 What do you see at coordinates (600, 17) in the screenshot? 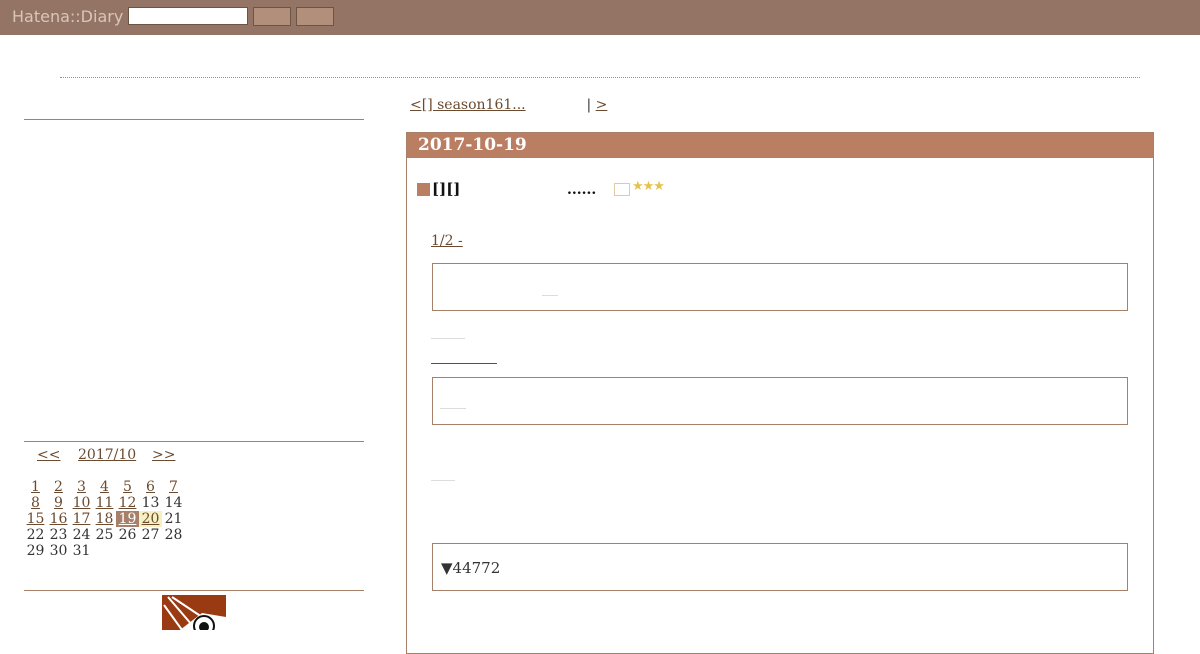
I see `top-bar: Hatena::Diary` at bounding box center [600, 17].